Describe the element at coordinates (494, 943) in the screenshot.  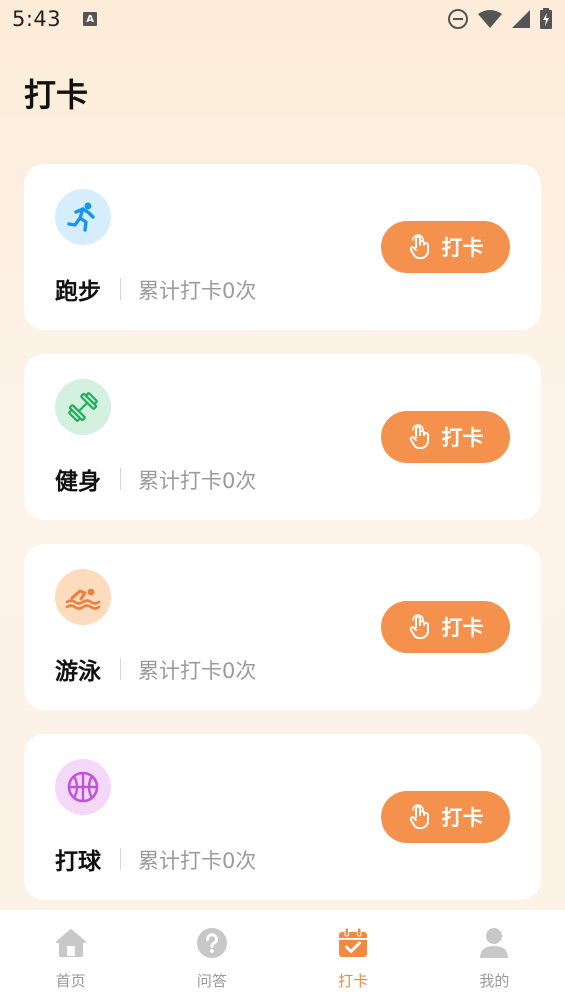
I see `user-icon` at that location.